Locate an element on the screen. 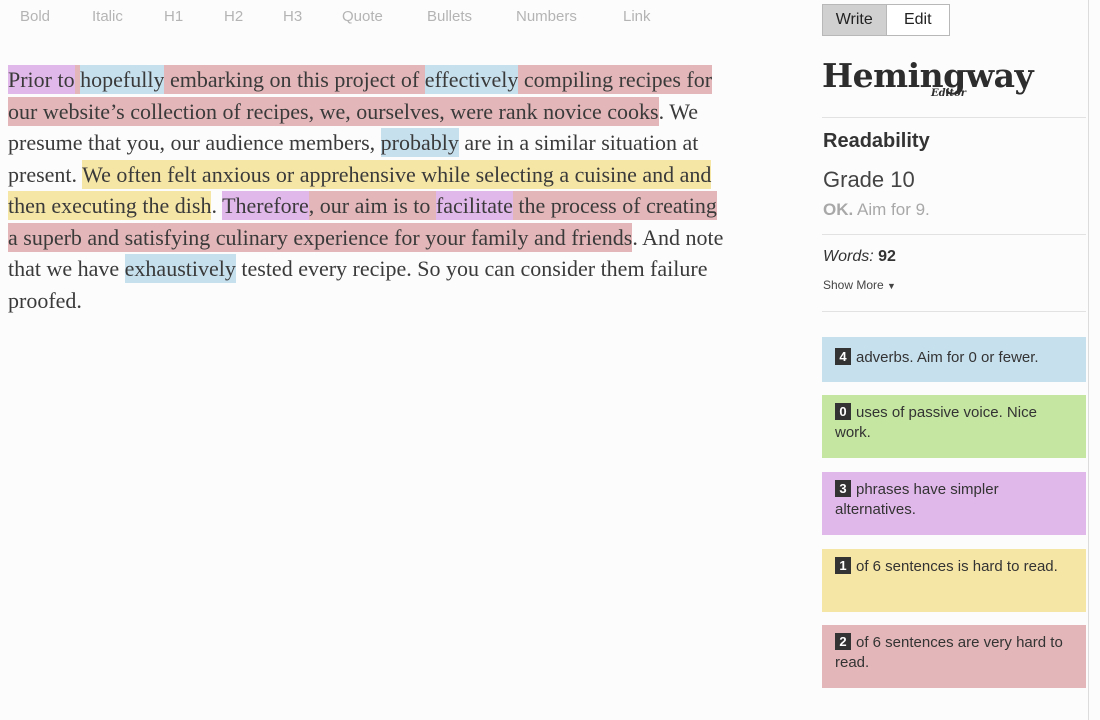  word-count: Words: 92 is located at coordinates (859, 257).